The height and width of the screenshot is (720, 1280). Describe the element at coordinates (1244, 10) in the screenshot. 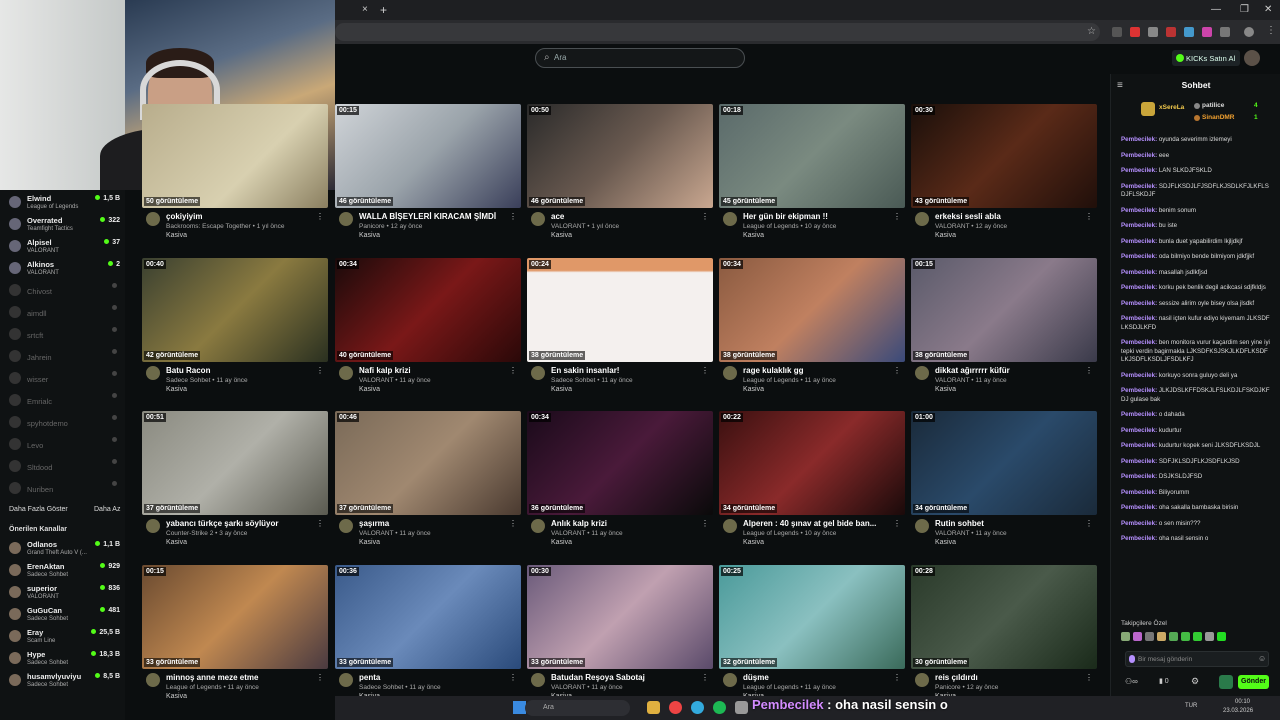

I see `maximize-button: ❐` at that location.